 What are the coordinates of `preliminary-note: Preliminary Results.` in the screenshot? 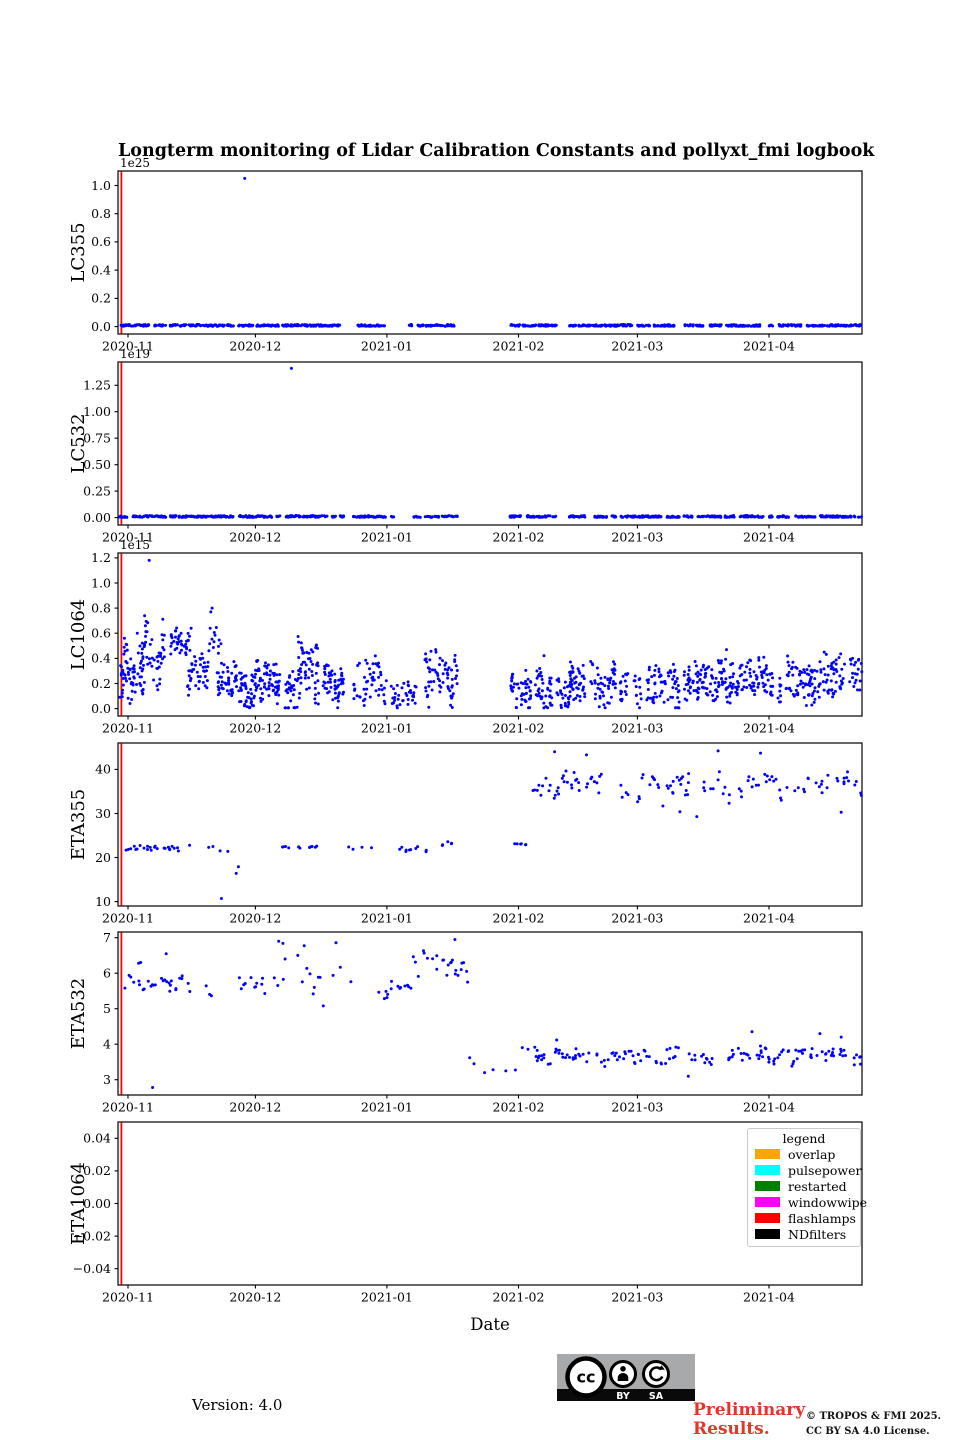 It's located at (749, 1420).